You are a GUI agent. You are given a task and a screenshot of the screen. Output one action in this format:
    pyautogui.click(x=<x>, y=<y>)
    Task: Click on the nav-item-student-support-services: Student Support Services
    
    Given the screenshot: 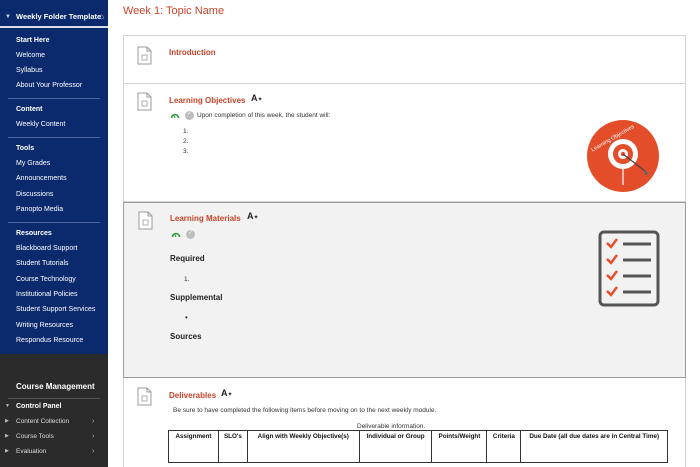 What is the action you would take?
    pyautogui.click(x=55, y=309)
    